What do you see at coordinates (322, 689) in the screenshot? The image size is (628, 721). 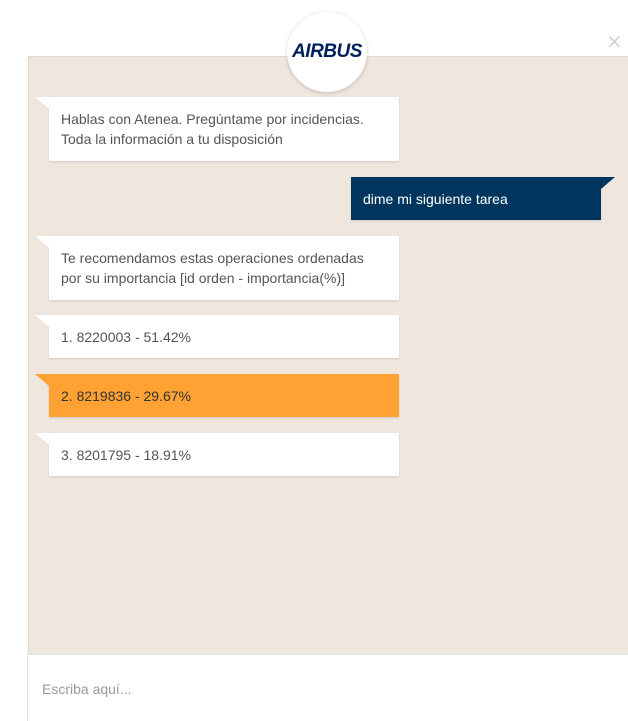 I see `message-input` at bounding box center [322, 689].